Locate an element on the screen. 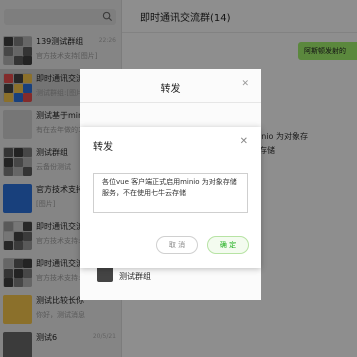 This screenshot has width=357, height=357. forward-target-label: 测试群组 is located at coordinates (135, 276).